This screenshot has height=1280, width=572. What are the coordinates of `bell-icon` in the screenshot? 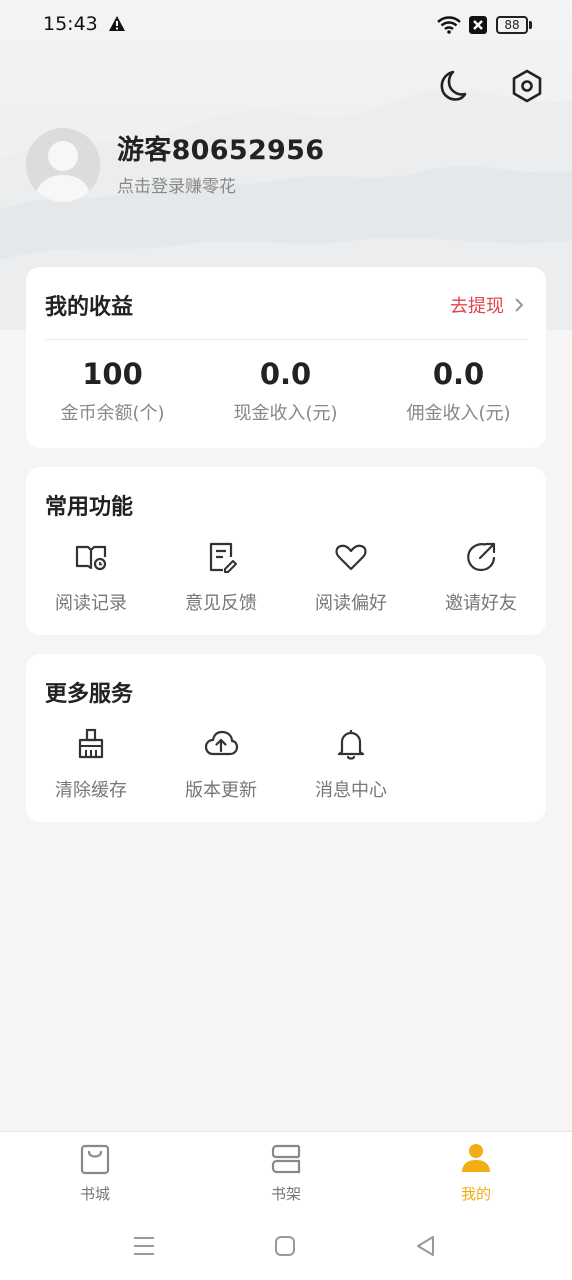 It's located at (351, 745).